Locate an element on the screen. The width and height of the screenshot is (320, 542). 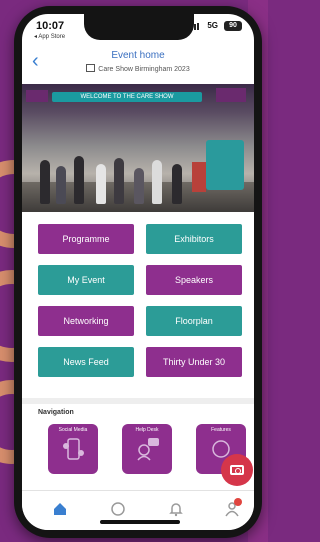
camera-fab-button is located at coordinates (237, 470).